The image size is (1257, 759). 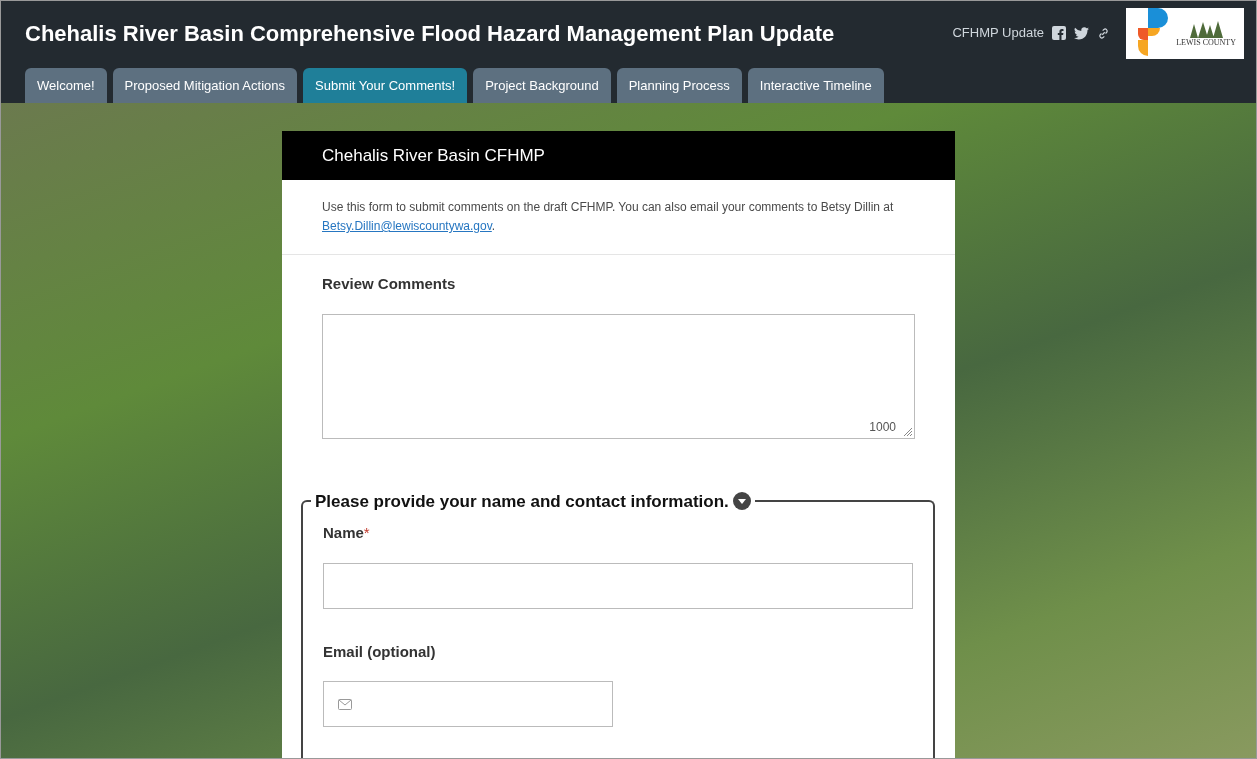 What do you see at coordinates (345, 704) in the screenshot?
I see `mail-icon` at bounding box center [345, 704].